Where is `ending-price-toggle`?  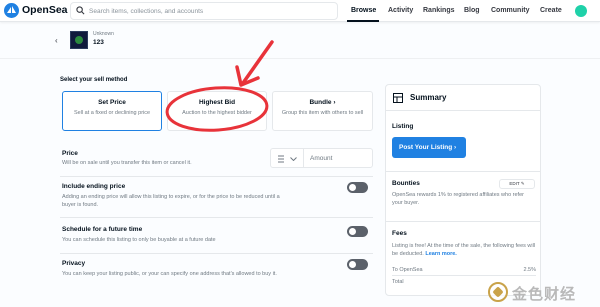 ending-price-toggle is located at coordinates (357, 187).